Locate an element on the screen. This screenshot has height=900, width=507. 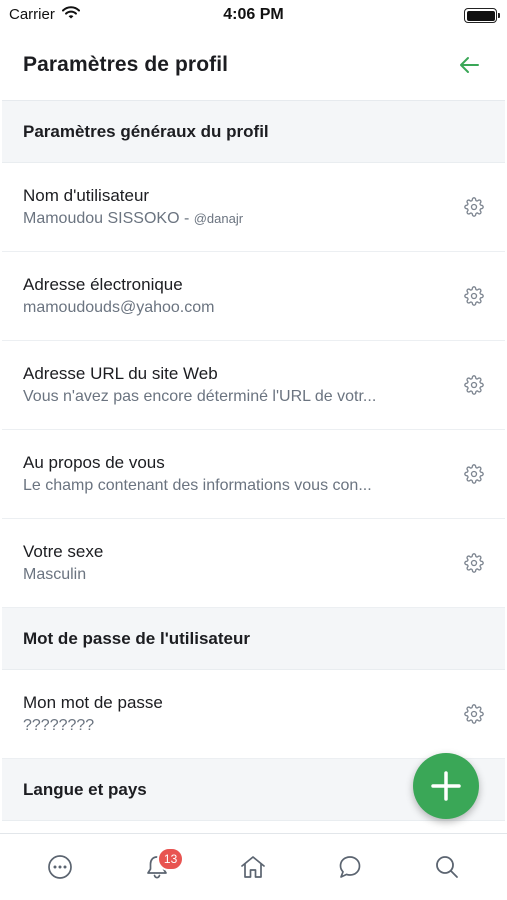
row-value: Masculin is located at coordinates (55, 574).